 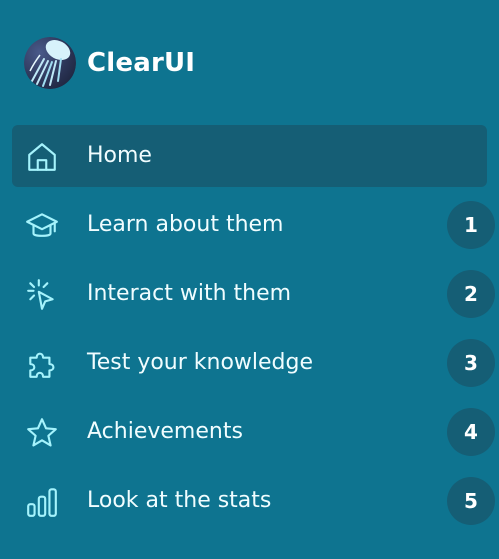 I want to click on nav-item-learn: Learn about them 1, so click(x=253, y=225).